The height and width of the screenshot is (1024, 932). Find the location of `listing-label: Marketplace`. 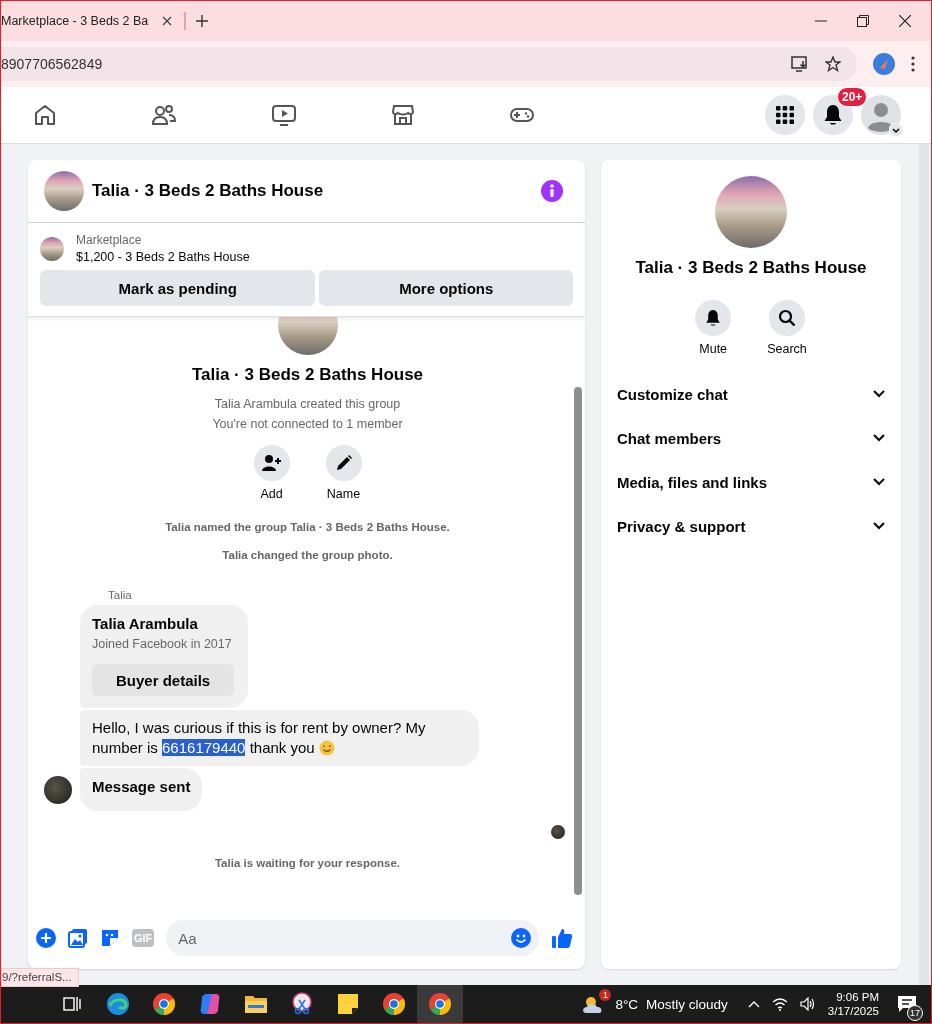

listing-label: Marketplace is located at coordinates (109, 240).